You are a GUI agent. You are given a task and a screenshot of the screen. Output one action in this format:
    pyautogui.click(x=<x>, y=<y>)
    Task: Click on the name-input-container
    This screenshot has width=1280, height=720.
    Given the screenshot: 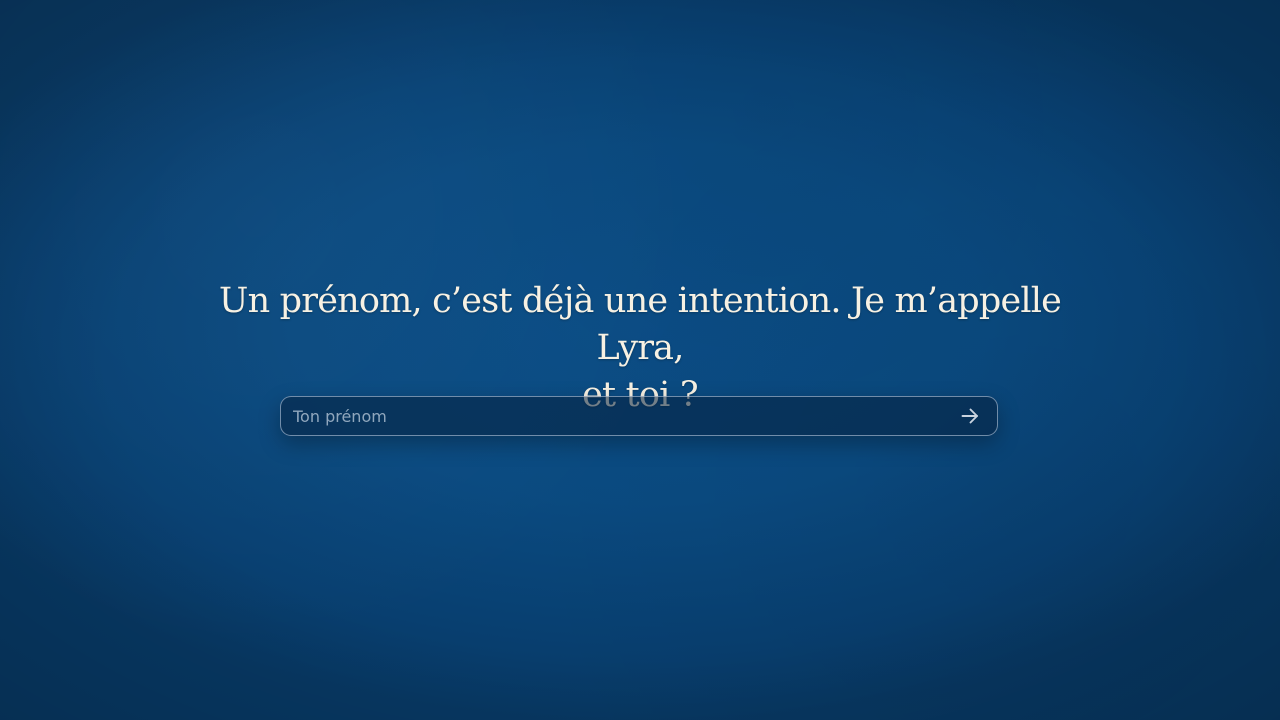 What is the action you would take?
    pyautogui.click(x=639, y=416)
    